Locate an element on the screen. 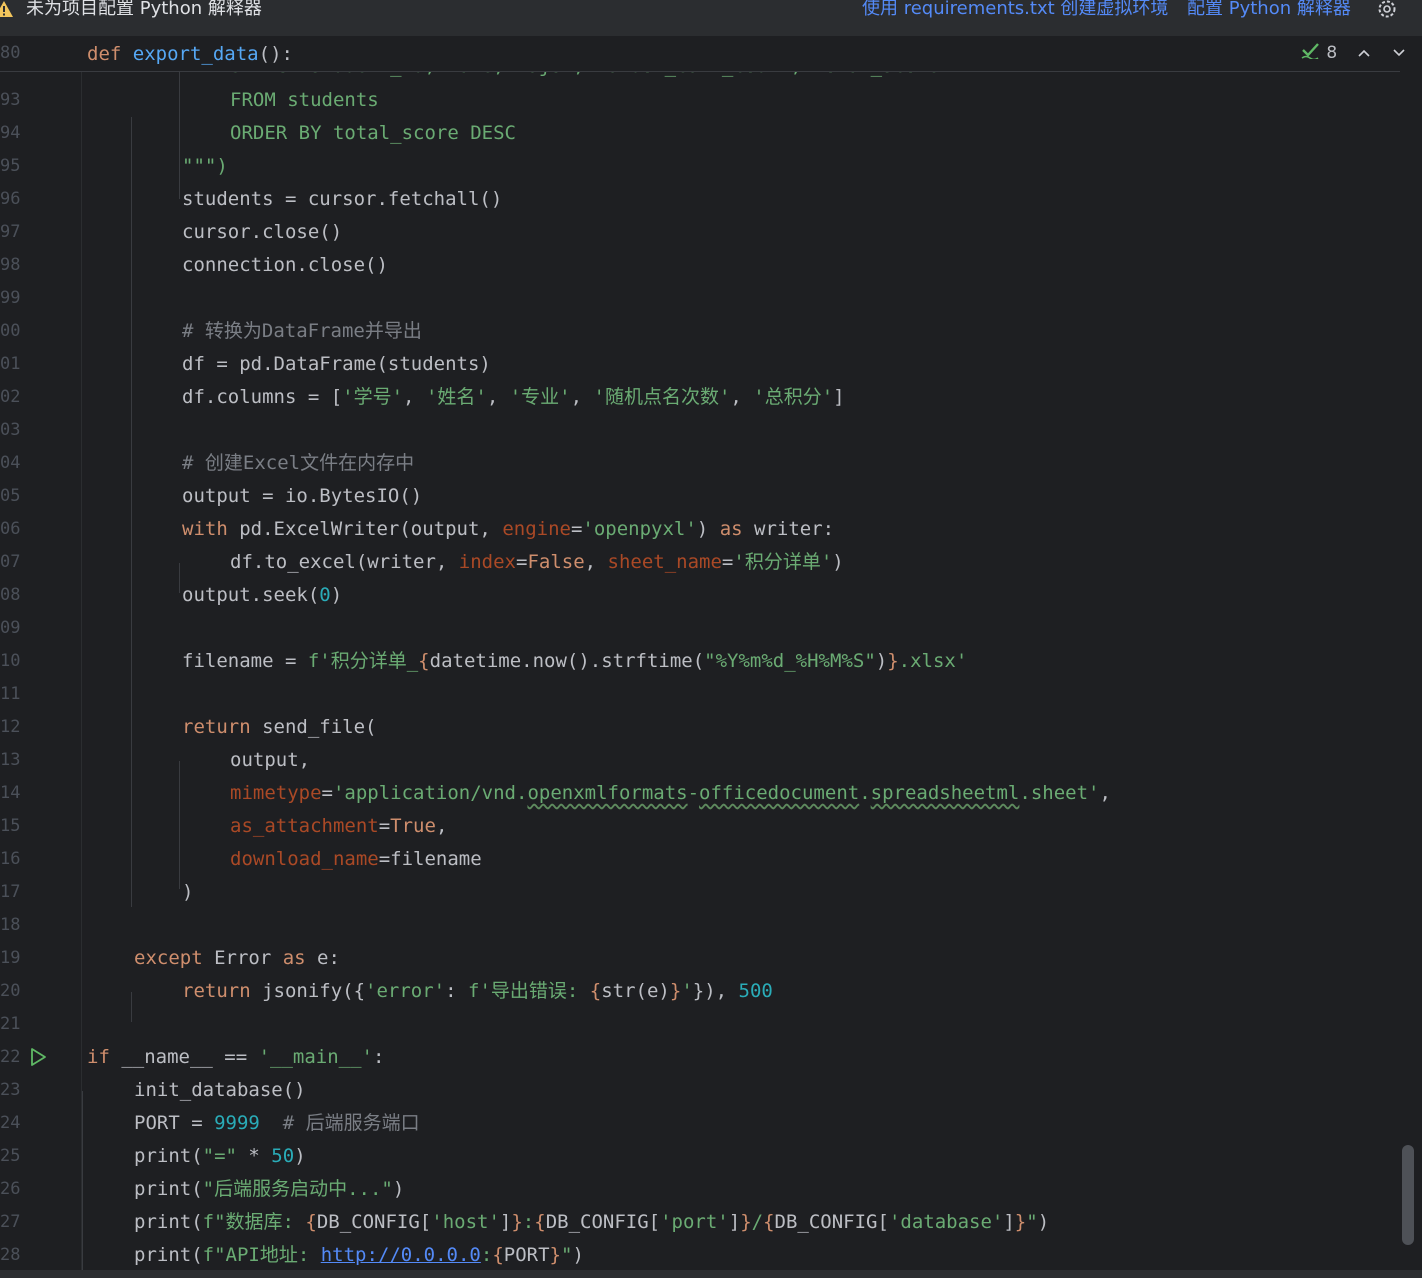  line-number: 27 is located at coordinates (10, 1222).